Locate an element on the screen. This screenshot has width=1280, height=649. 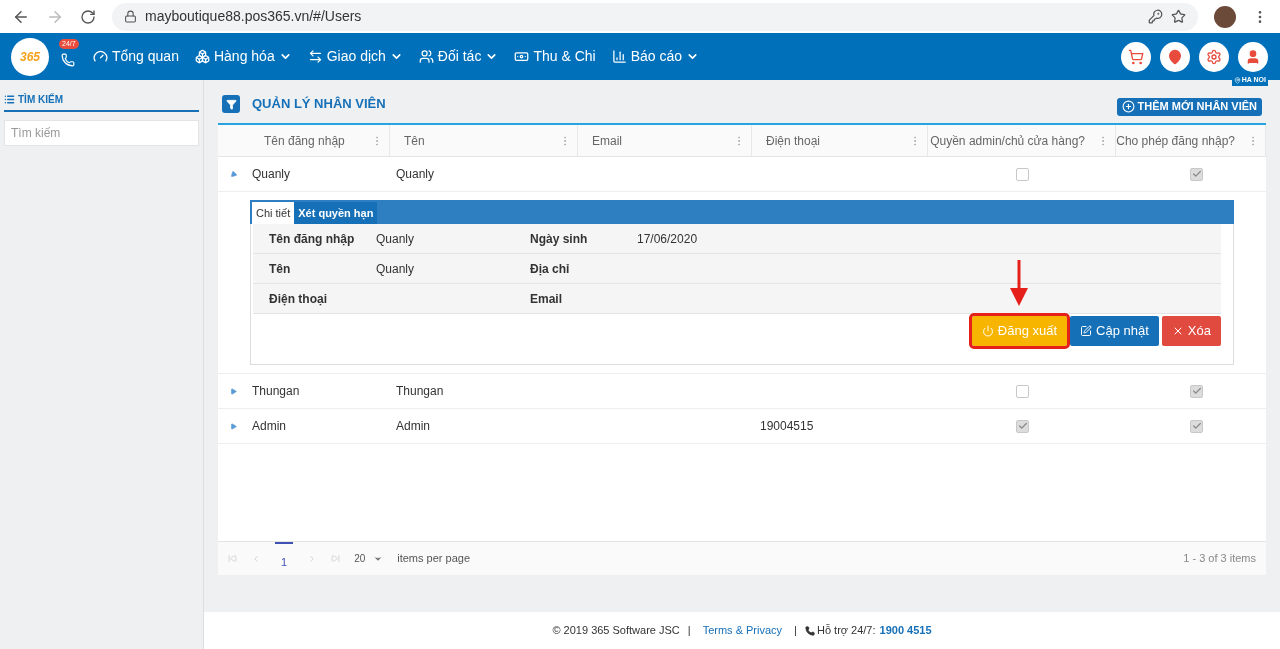
page-size-select: 20 is located at coordinates (369, 558).